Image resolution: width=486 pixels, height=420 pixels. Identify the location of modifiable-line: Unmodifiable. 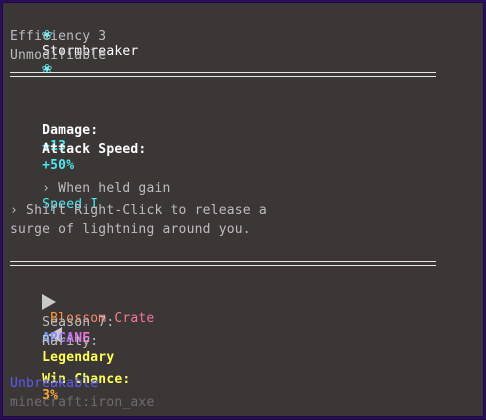
(58, 55).